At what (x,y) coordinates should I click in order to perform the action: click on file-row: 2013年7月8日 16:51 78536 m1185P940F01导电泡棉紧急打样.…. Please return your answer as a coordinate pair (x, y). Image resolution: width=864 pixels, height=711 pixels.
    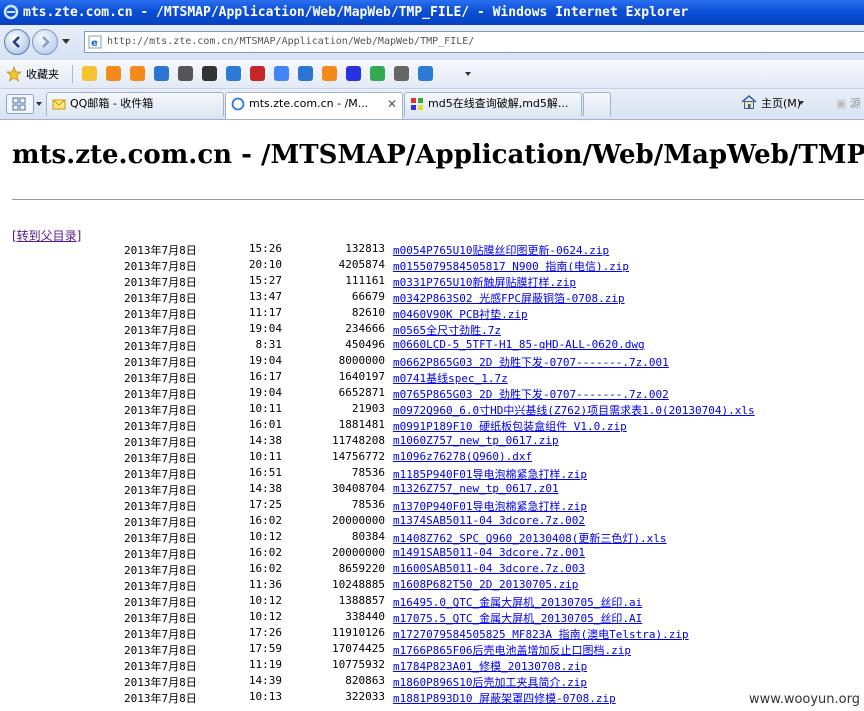
    Looking at the image, I should click on (432, 474).